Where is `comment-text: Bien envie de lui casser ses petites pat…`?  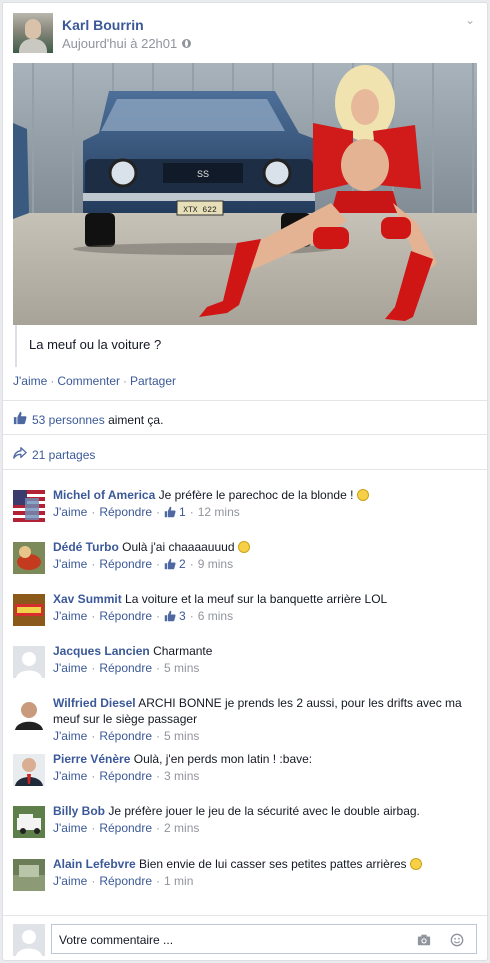 comment-text: Bien envie de lui casser ses petites pat… is located at coordinates (273, 864).